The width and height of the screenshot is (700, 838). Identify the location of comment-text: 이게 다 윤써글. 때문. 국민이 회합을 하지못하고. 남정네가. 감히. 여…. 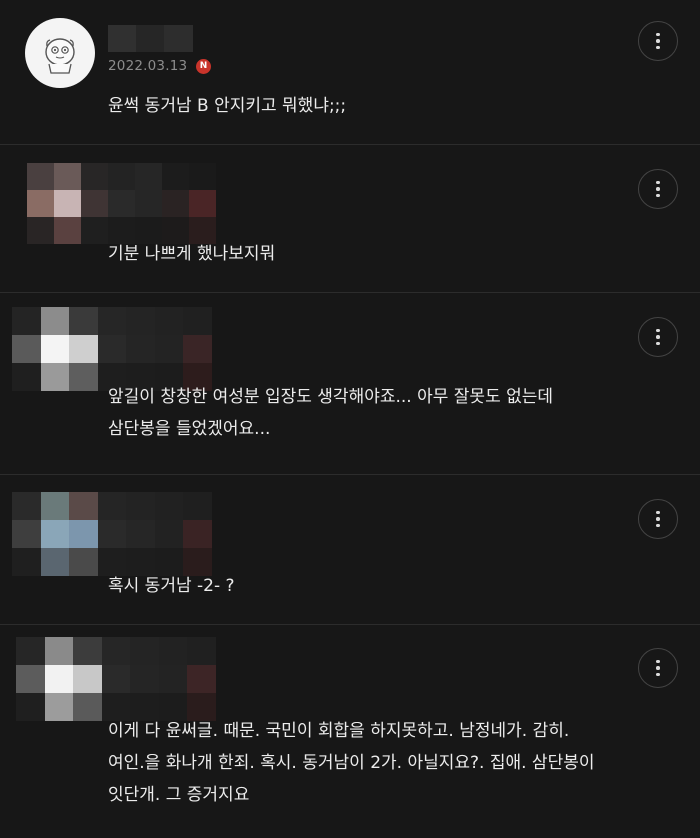
(351, 763).